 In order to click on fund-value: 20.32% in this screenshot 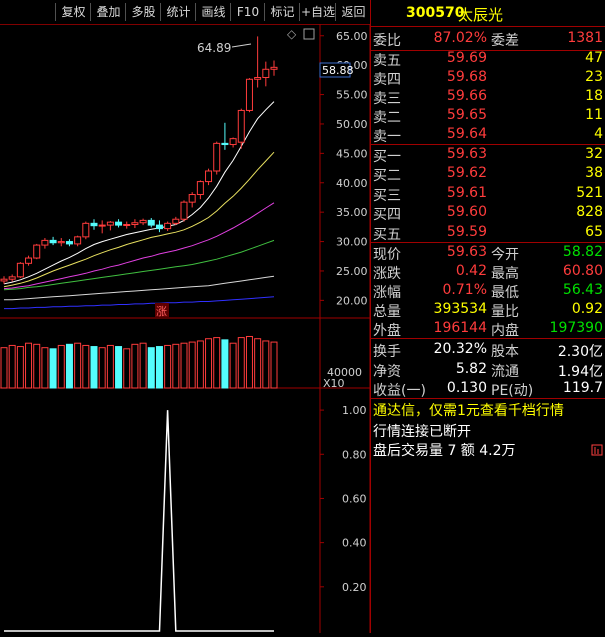, I will do `click(460, 349)`.